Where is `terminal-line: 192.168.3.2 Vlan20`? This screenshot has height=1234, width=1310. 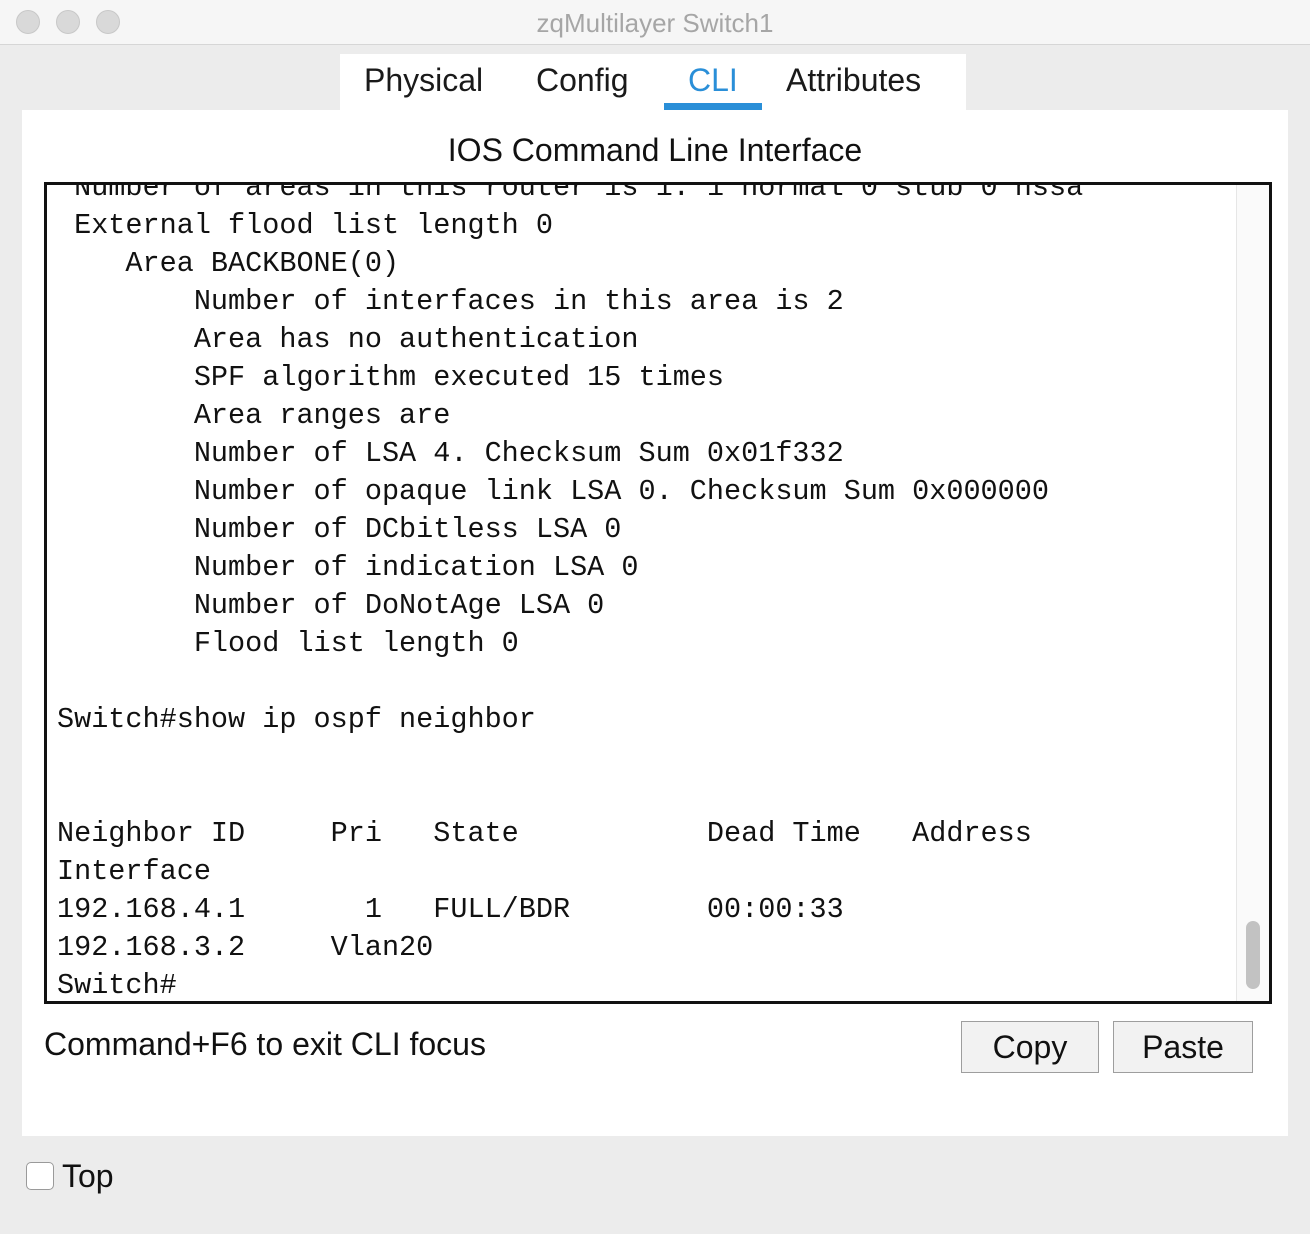
terminal-line: 192.168.3.2 Vlan20 is located at coordinates (245, 947).